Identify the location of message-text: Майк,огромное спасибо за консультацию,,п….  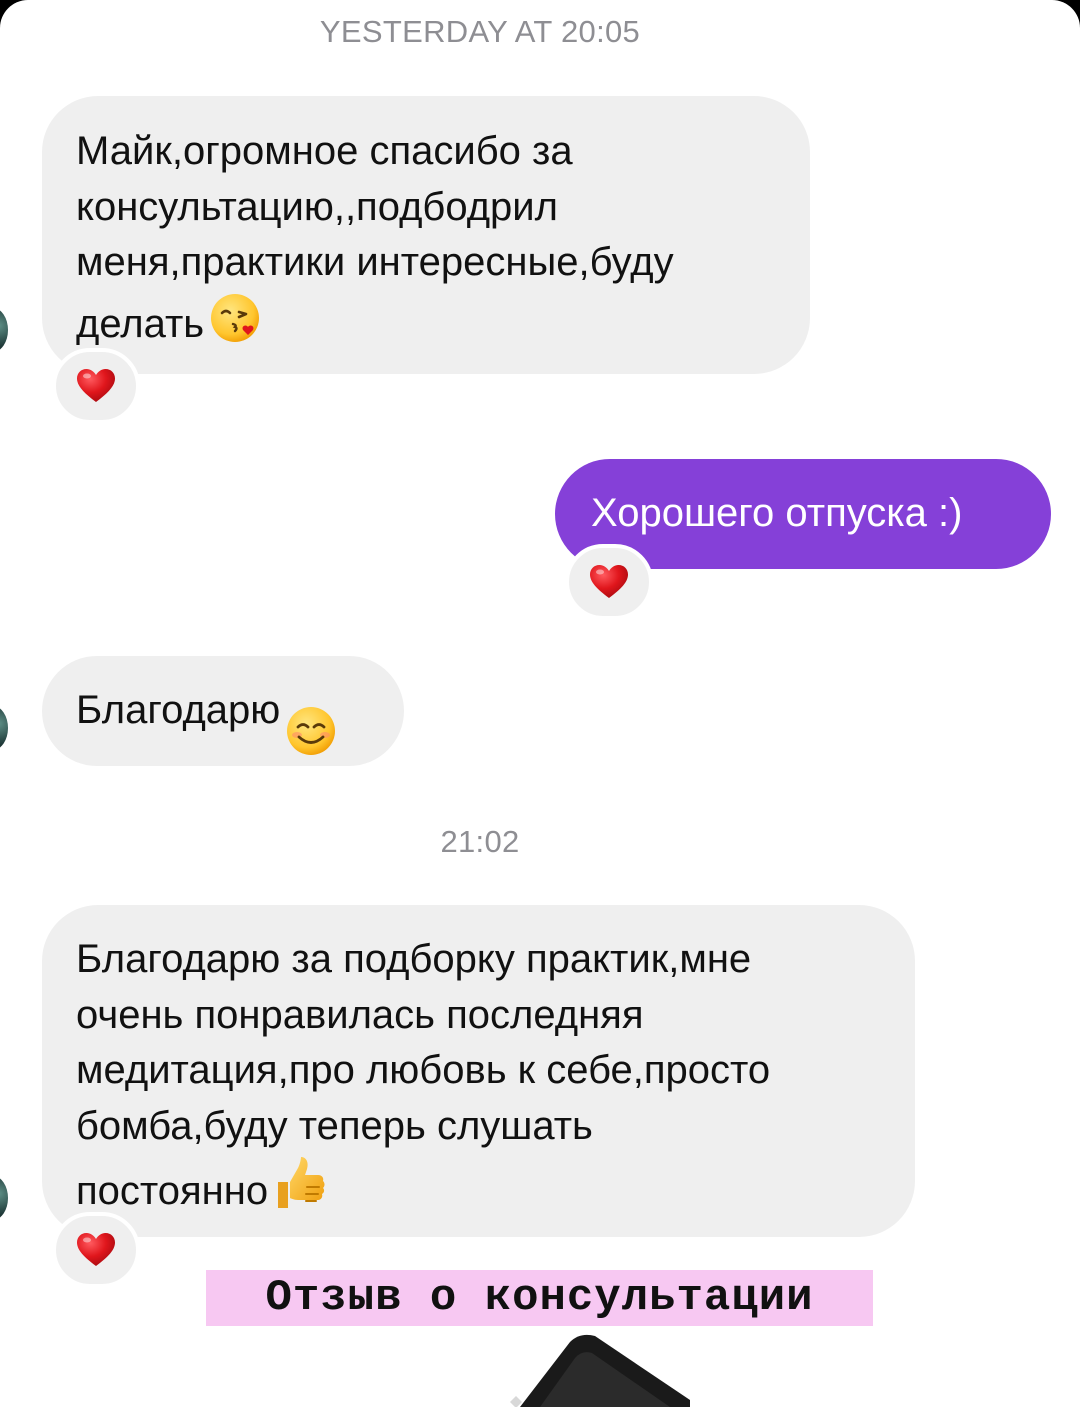
(375, 237).